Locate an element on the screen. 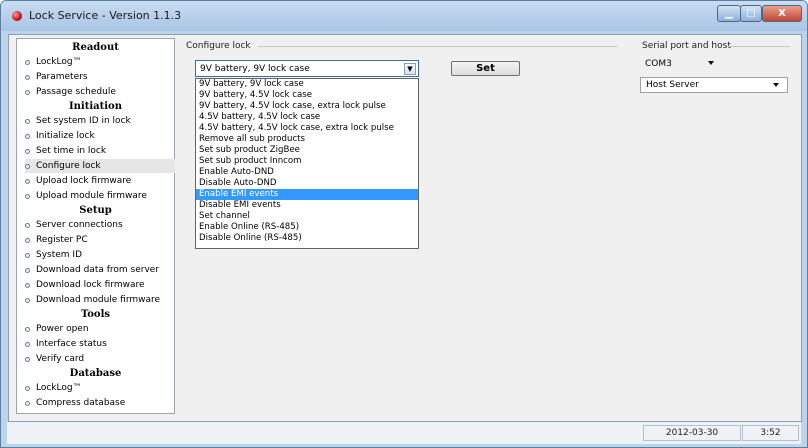  sidebar-item-label: Set system ID in lock is located at coordinates (83, 121).